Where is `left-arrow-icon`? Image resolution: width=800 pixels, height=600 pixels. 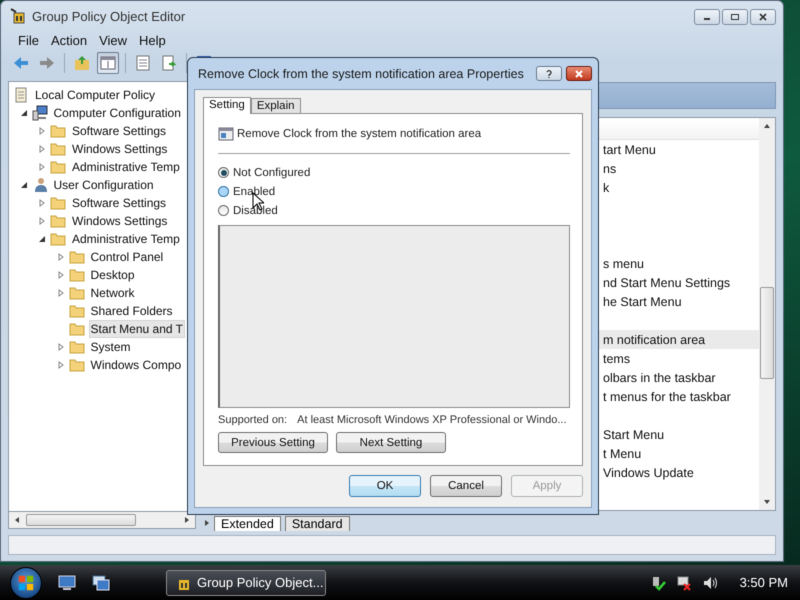
left-arrow-icon is located at coordinates (21, 63).